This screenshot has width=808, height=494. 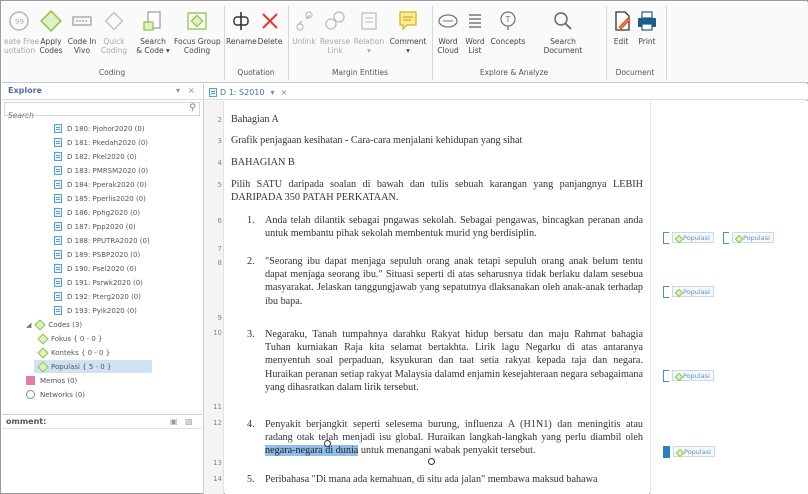 What do you see at coordinates (248, 92) in the screenshot?
I see `tab-document-d1: D 1: S2010 ▾ ×` at bounding box center [248, 92].